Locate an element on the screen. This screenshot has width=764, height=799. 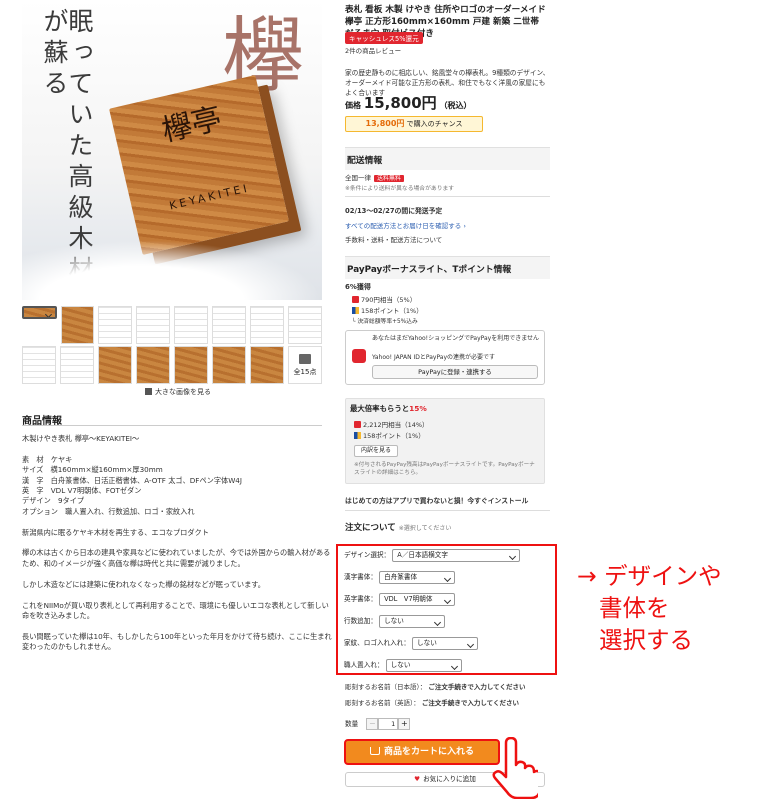
option-label: デザイン選択： is located at coordinates (367, 555).